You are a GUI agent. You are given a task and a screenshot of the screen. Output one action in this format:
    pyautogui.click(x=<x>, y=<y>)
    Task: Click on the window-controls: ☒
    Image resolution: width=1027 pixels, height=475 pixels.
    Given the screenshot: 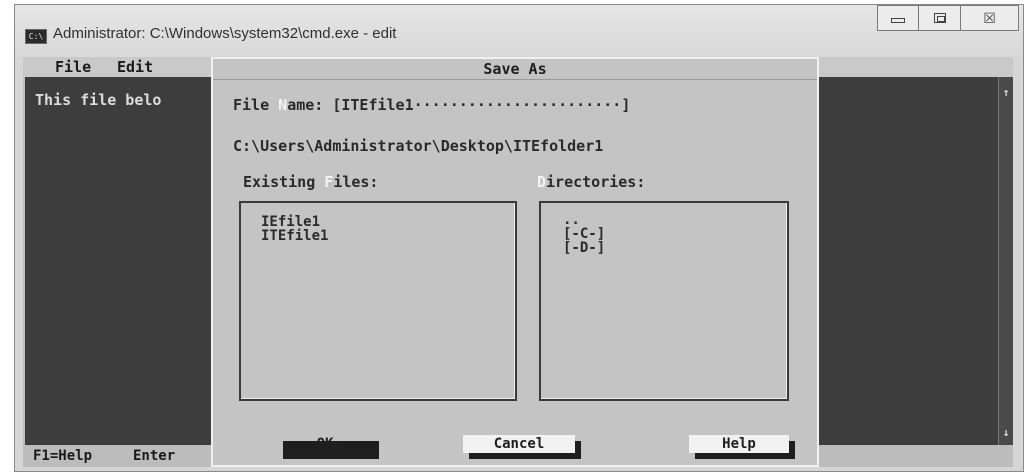 What is the action you would take?
    pyautogui.click(x=948, y=19)
    